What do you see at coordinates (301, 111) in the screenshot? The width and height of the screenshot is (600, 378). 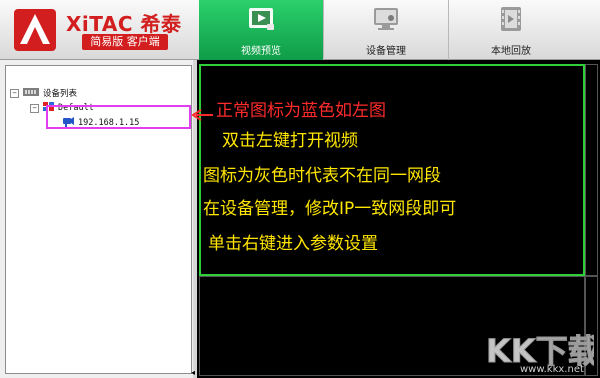 I see `annotation-line-1: 正常图标为蓝色如左图` at bounding box center [301, 111].